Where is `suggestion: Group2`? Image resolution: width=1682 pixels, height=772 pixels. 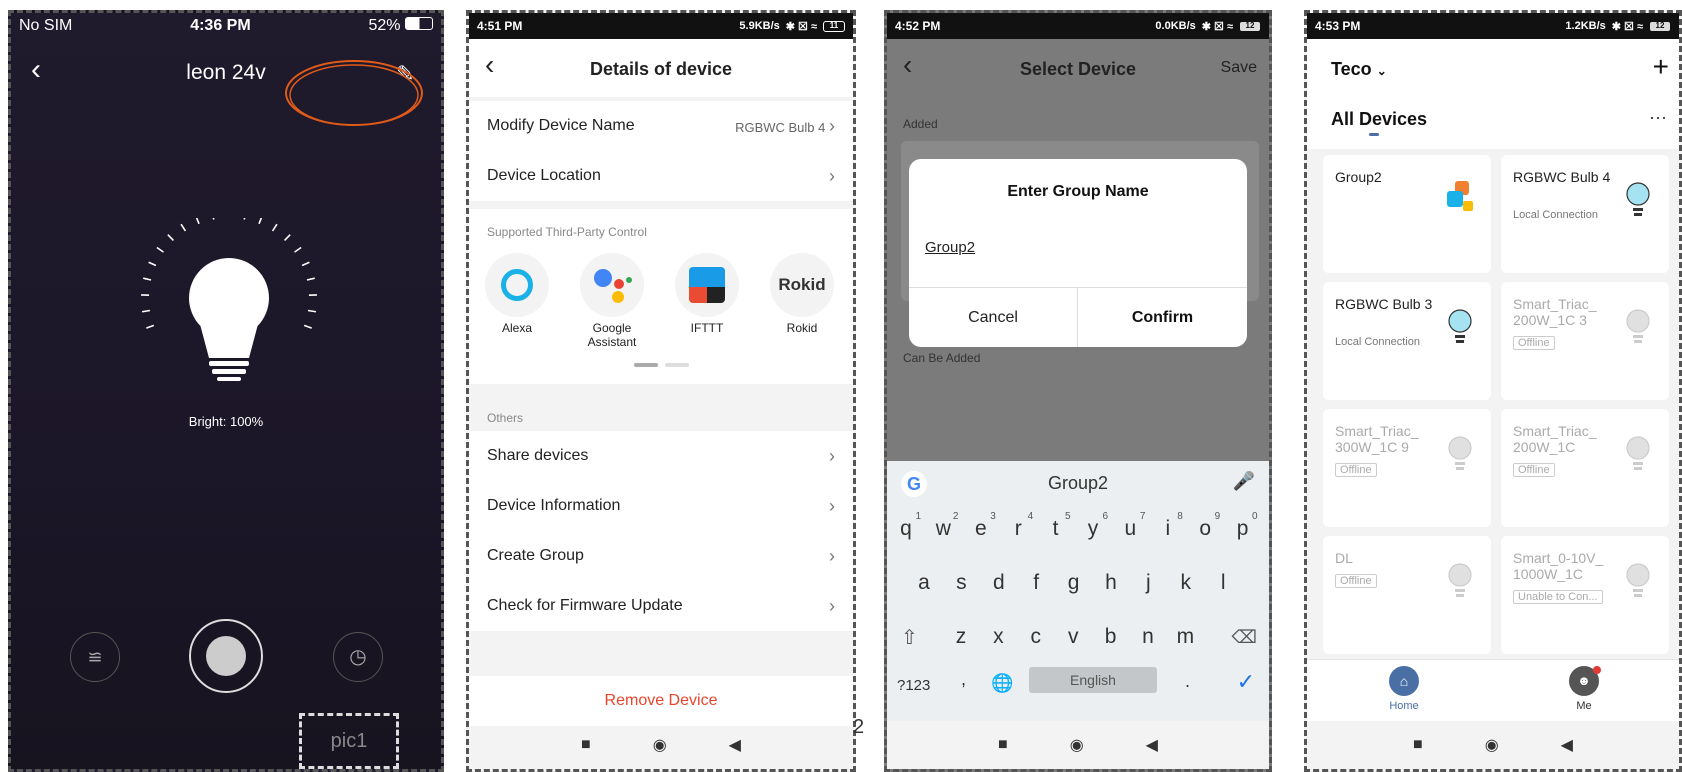 suggestion: Group2 is located at coordinates (1078, 483).